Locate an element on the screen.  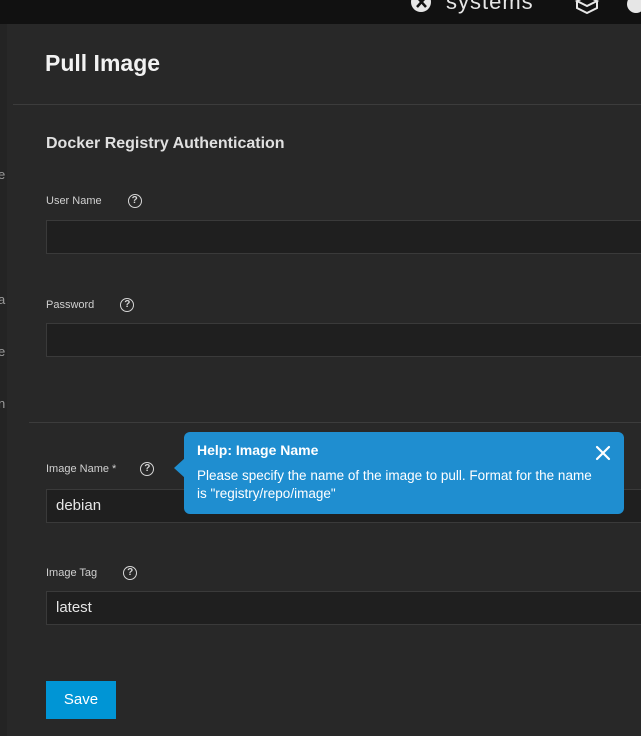
username-input is located at coordinates (343, 237).